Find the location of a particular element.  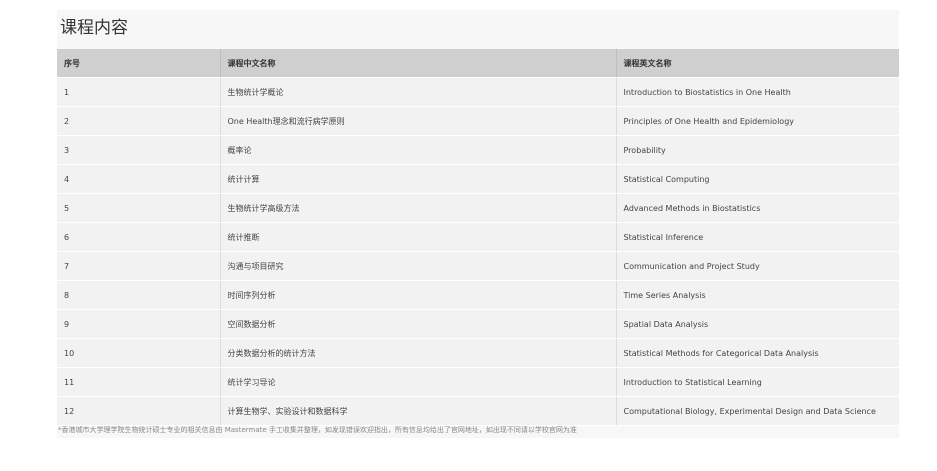

cell-number: 12 is located at coordinates (138, 411).